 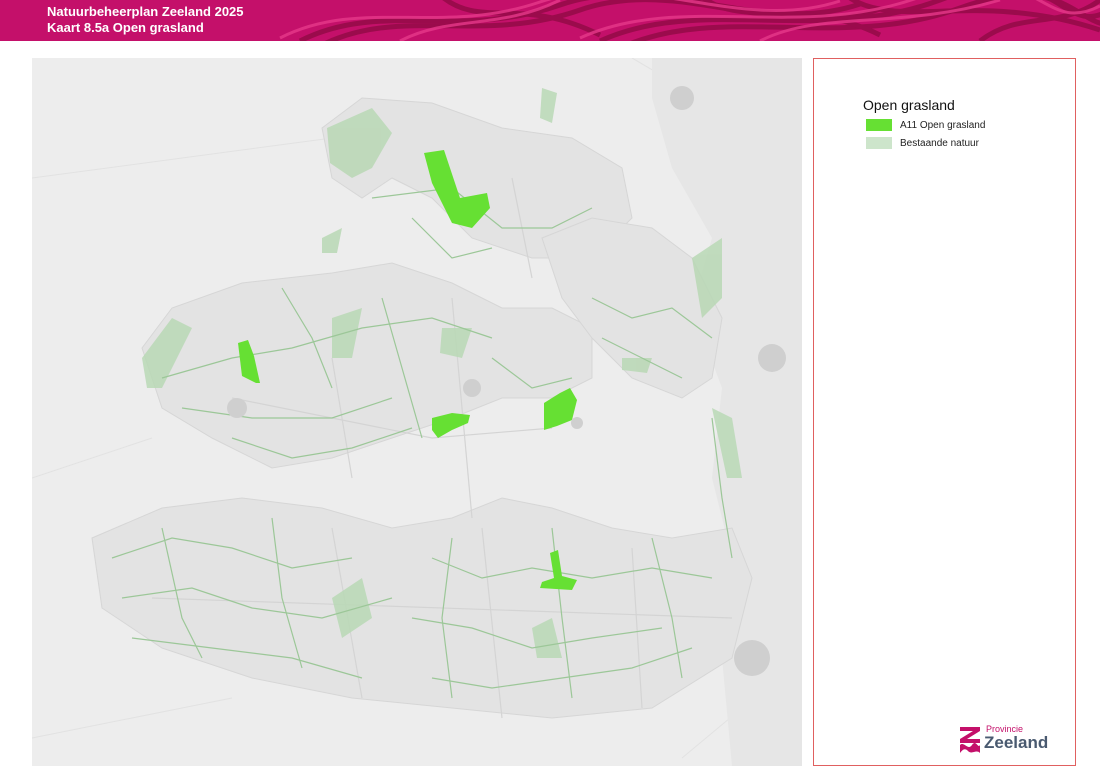 What do you see at coordinates (939, 143) in the screenshot?
I see `legend-label-bestaande-natuur: Bestaande natuur` at bounding box center [939, 143].